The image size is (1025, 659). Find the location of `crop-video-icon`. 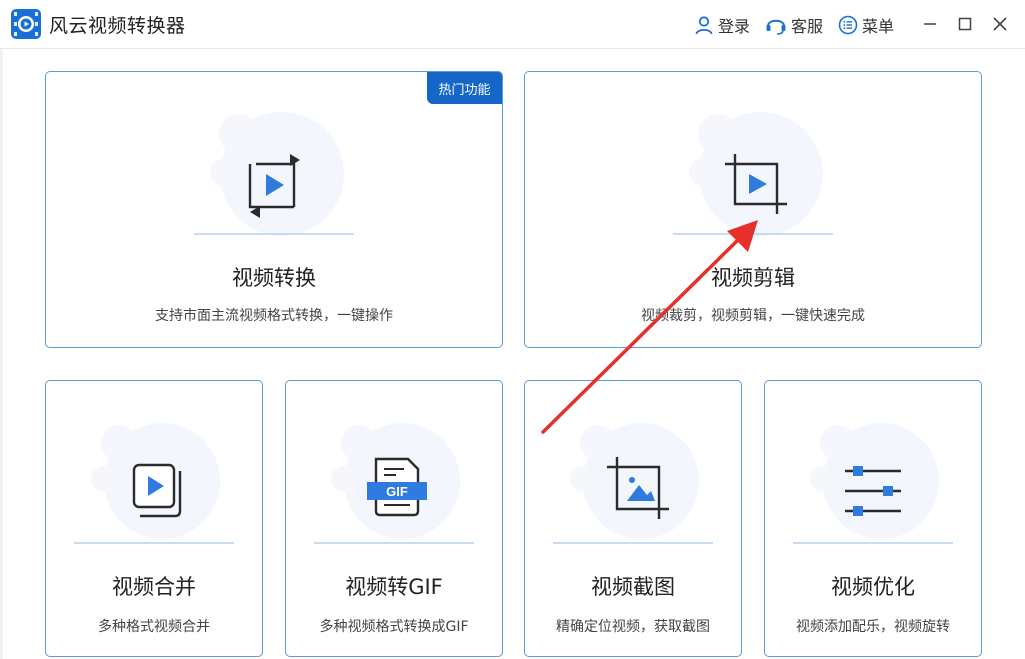

crop-video-icon is located at coordinates (753, 174).